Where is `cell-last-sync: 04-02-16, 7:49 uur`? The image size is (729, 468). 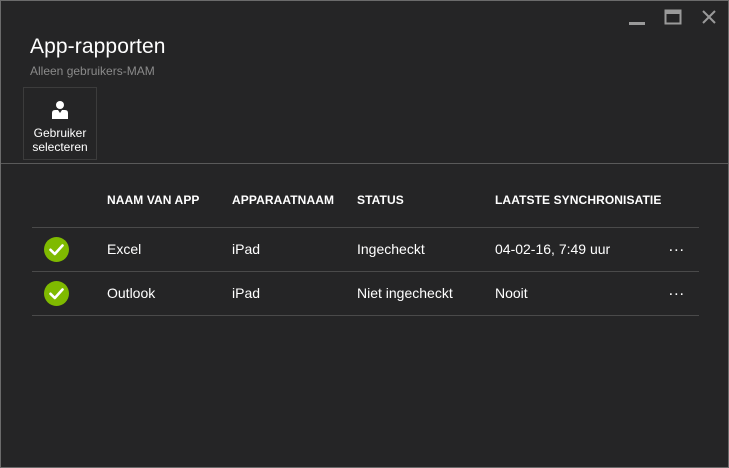 cell-last-sync: 04-02-16, 7:49 uur is located at coordinates (553, 249).